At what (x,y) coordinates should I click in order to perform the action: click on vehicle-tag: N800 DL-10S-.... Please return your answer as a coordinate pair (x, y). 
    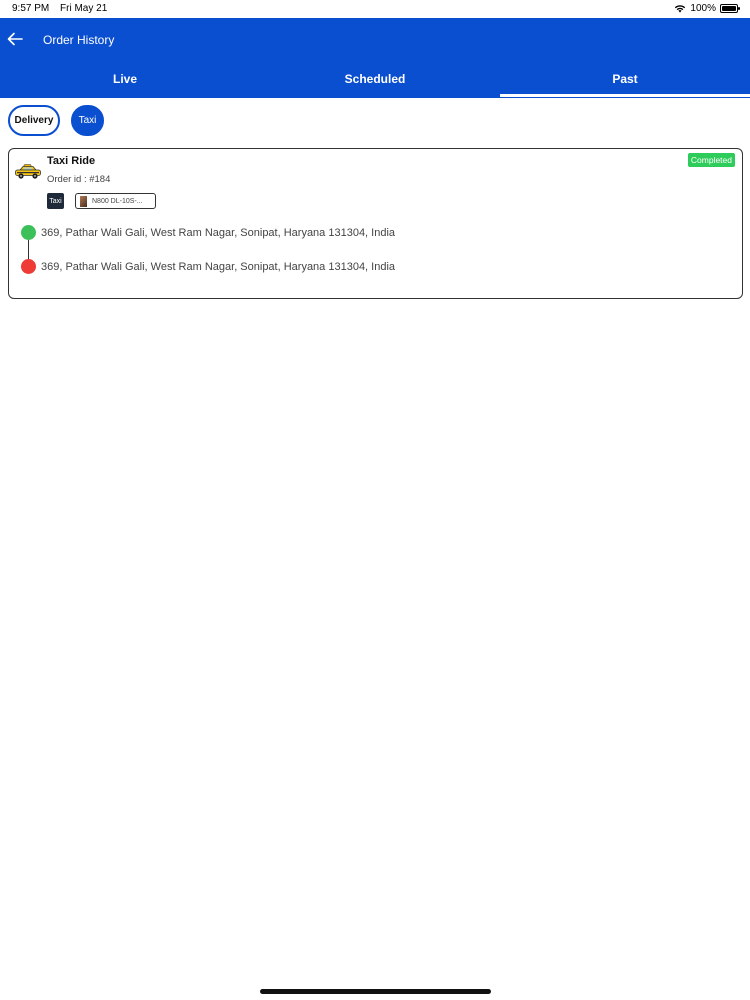
    Looking at the image, I should click on (115, 201).